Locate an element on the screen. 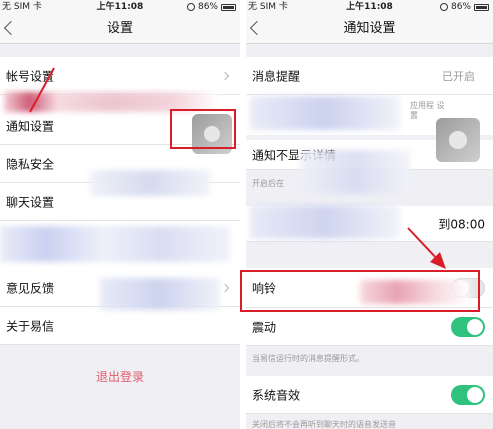  settings-item-label: 关于易信 is located at coordinates (30, 326).